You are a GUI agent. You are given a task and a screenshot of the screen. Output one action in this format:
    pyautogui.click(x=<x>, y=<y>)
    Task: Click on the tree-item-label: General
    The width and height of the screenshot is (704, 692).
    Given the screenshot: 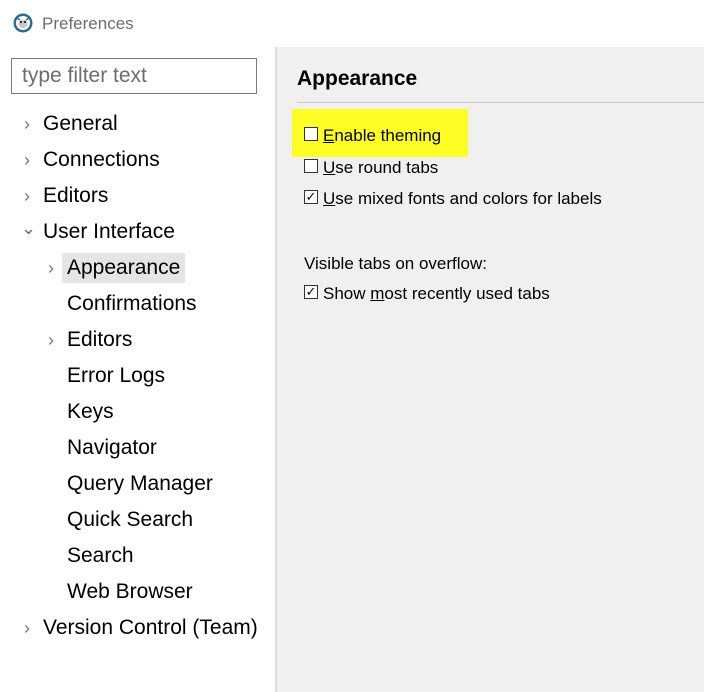 What is the action you would take?
    pyautogui.click(x=80, y=123)
    